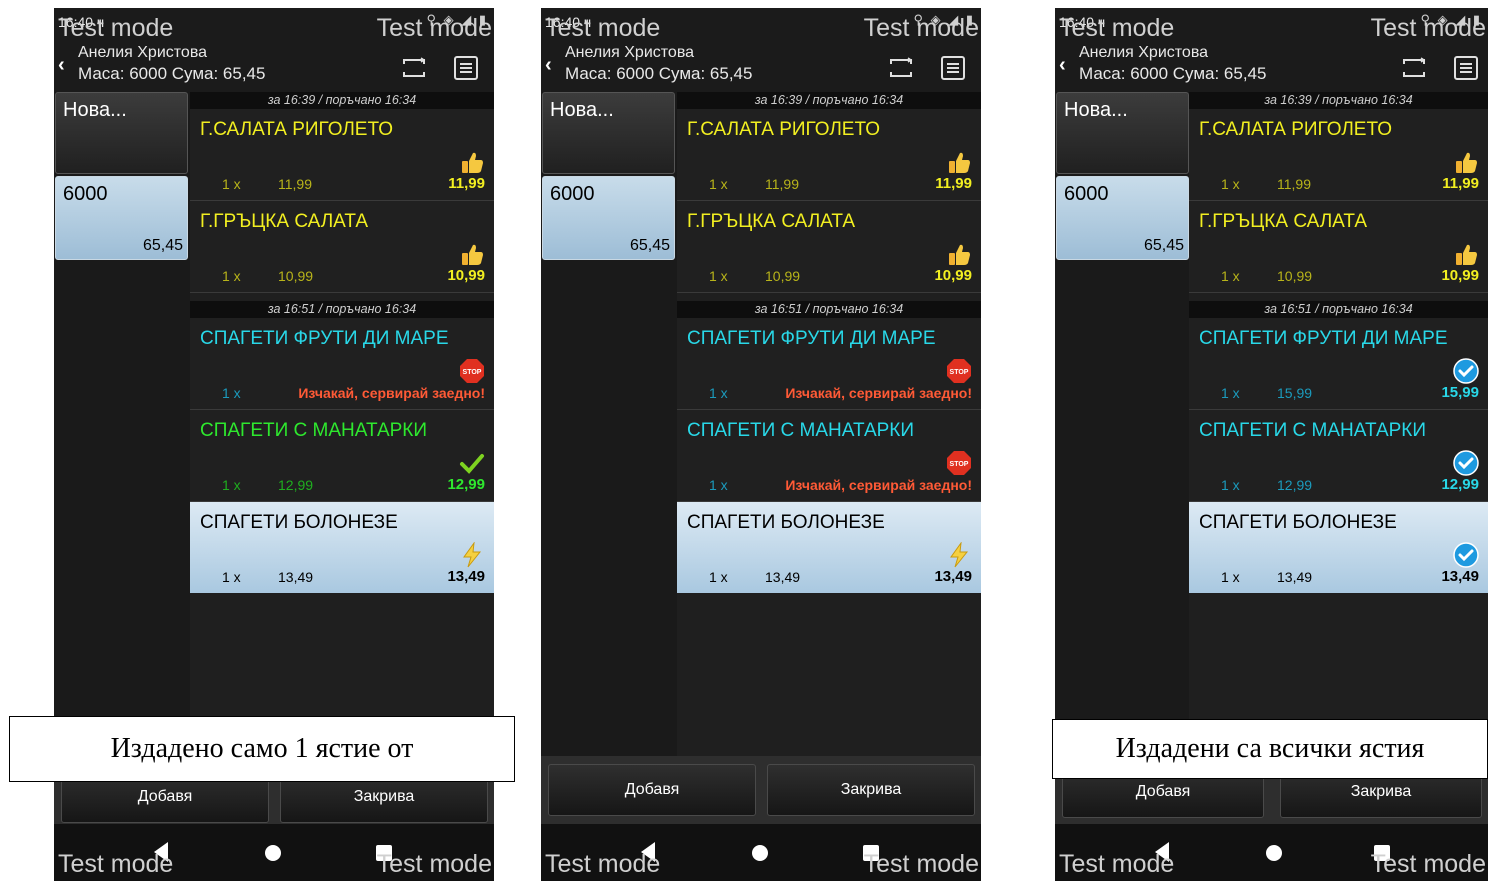 This screenshot has width=1488, height=881. What do you see at coordinates (262, 749) in the screenshot?
I see `caption-left: Издадено само 1 ястие от` at bounding box center [262, 749].